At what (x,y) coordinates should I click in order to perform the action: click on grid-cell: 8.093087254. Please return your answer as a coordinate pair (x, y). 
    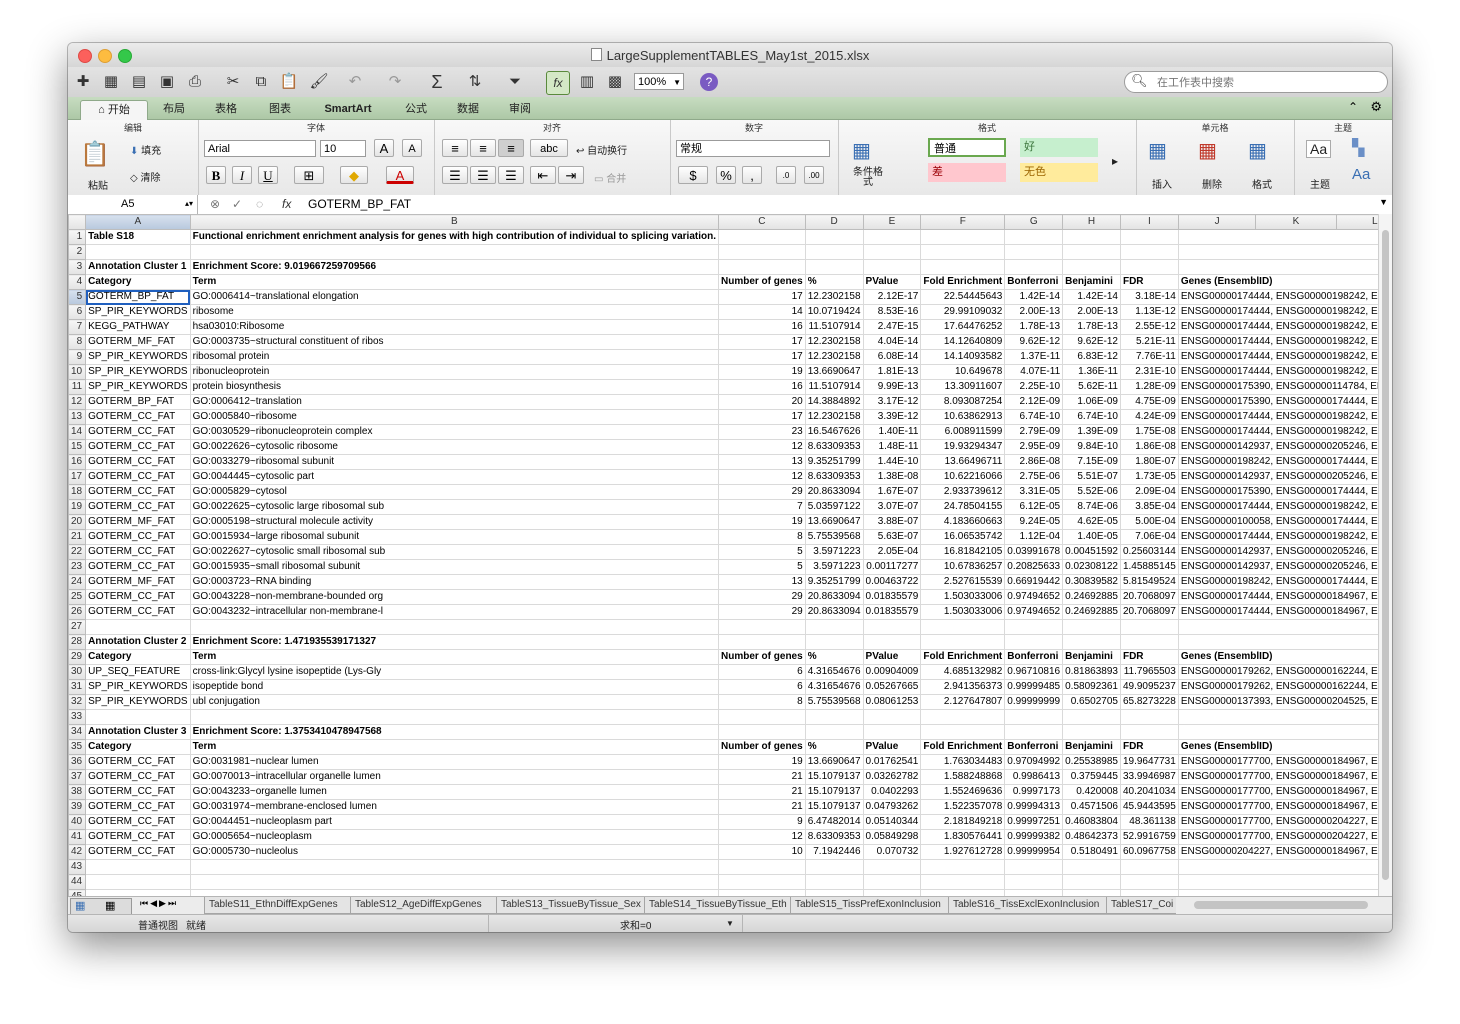
    Looking at the image, I should click on (963, 402).